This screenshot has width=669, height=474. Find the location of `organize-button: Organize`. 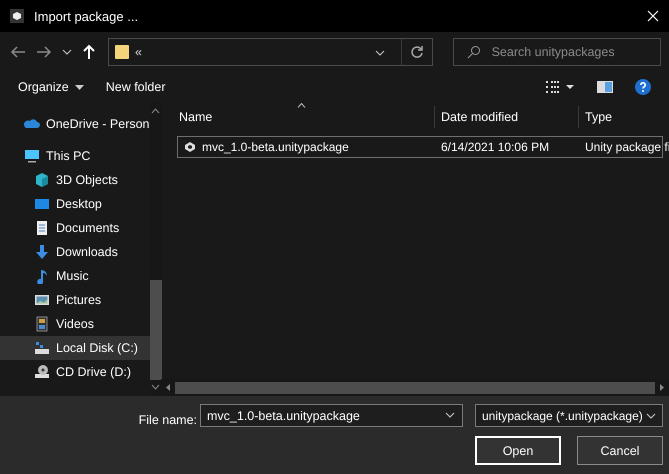

organize-button: Organize is located at coordinates (51, 87).